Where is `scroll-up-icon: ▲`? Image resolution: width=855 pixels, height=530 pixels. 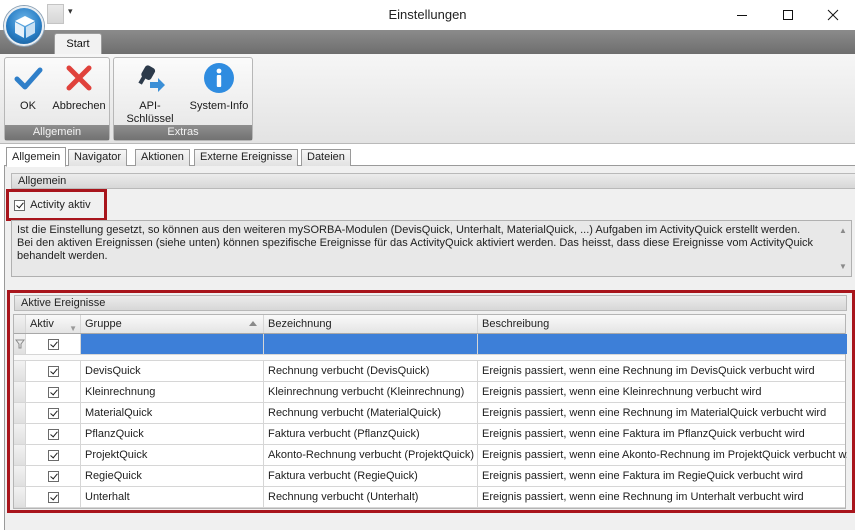
scroll-up-icon: ▲ is located at coordinates (843, 230).